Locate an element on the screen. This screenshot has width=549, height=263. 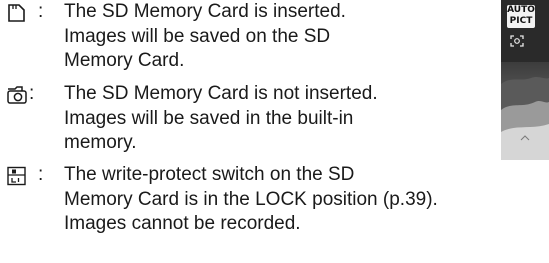
sd-card-locked-icon is located at coordinates (17, 176).